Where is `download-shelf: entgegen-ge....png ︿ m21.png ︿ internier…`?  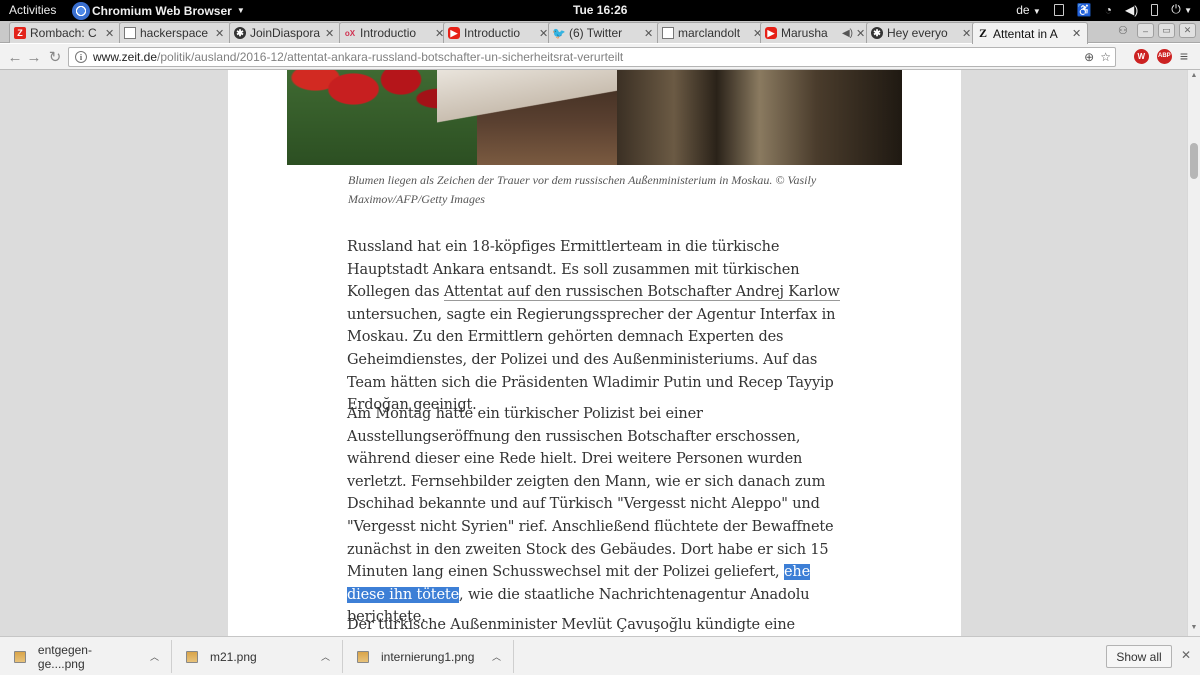 download-shelf: entgegen-ge....png ︿ m21.png ︿ internier… is located at coordinates (600, 655).